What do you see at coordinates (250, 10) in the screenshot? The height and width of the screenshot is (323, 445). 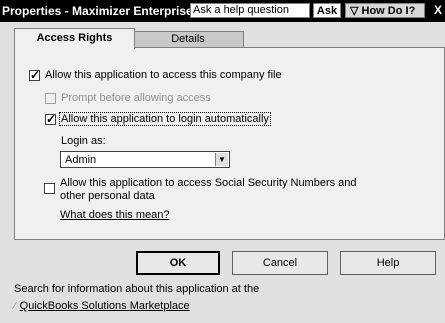 I see `help-question-input: Ask a help question` at bounding box center [250, 10].